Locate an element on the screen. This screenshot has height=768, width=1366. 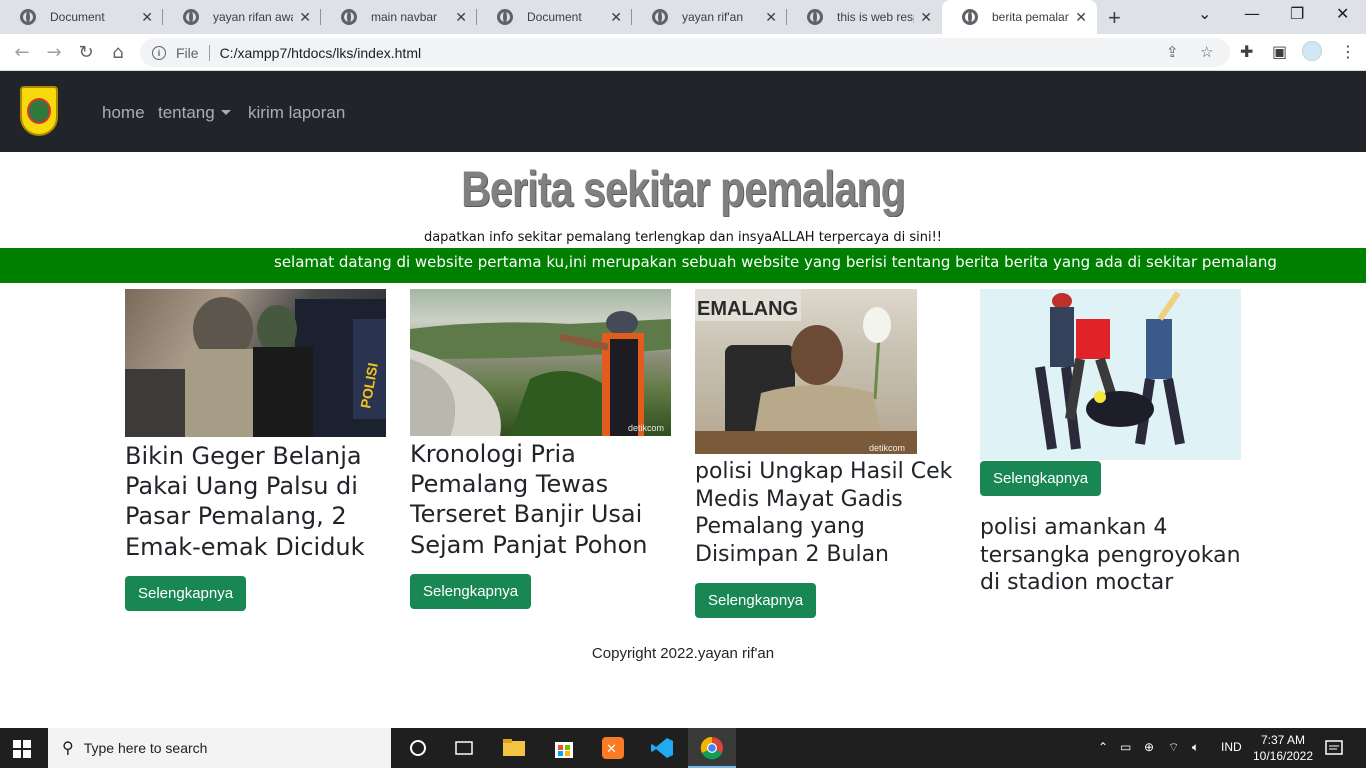
page-title: Berita sekitar pemalang is located at coordinates (683, 189).